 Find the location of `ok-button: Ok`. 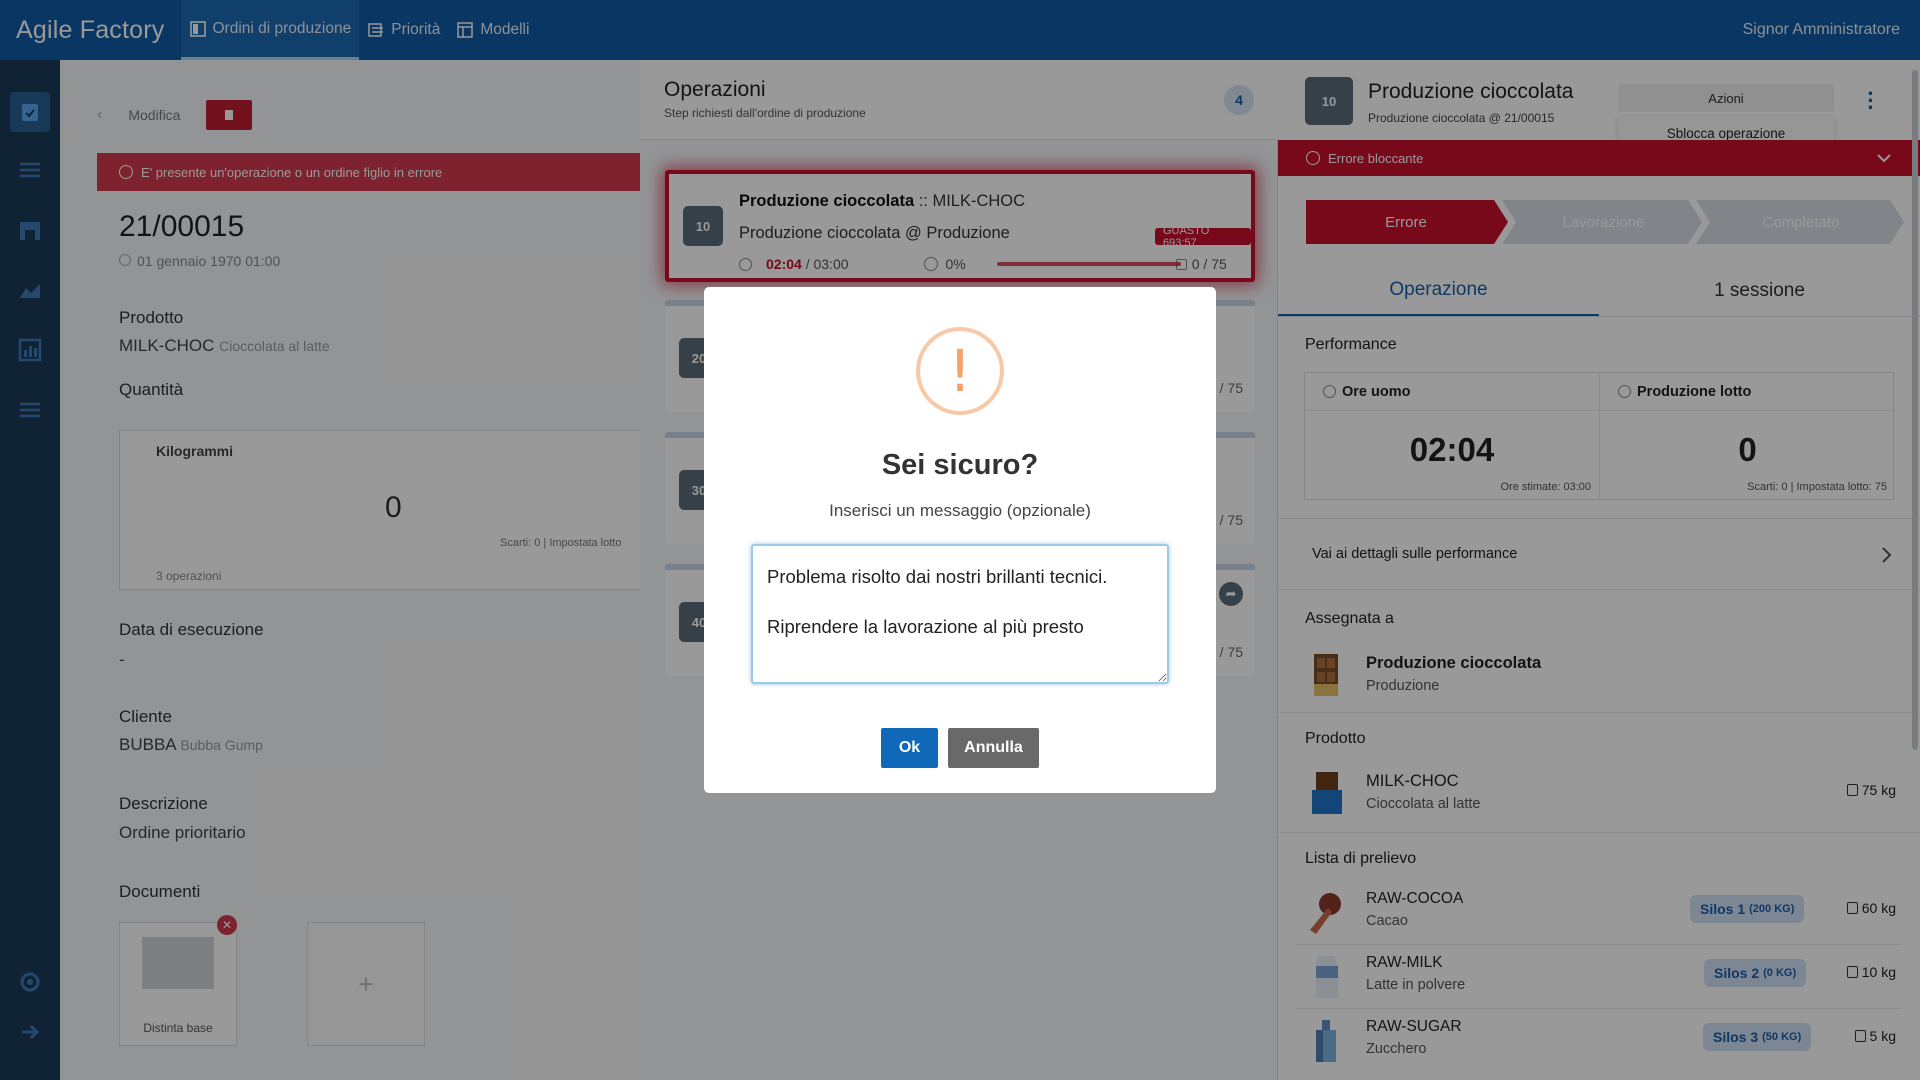

ok-button: Ok is located at coordinates (909, 748).